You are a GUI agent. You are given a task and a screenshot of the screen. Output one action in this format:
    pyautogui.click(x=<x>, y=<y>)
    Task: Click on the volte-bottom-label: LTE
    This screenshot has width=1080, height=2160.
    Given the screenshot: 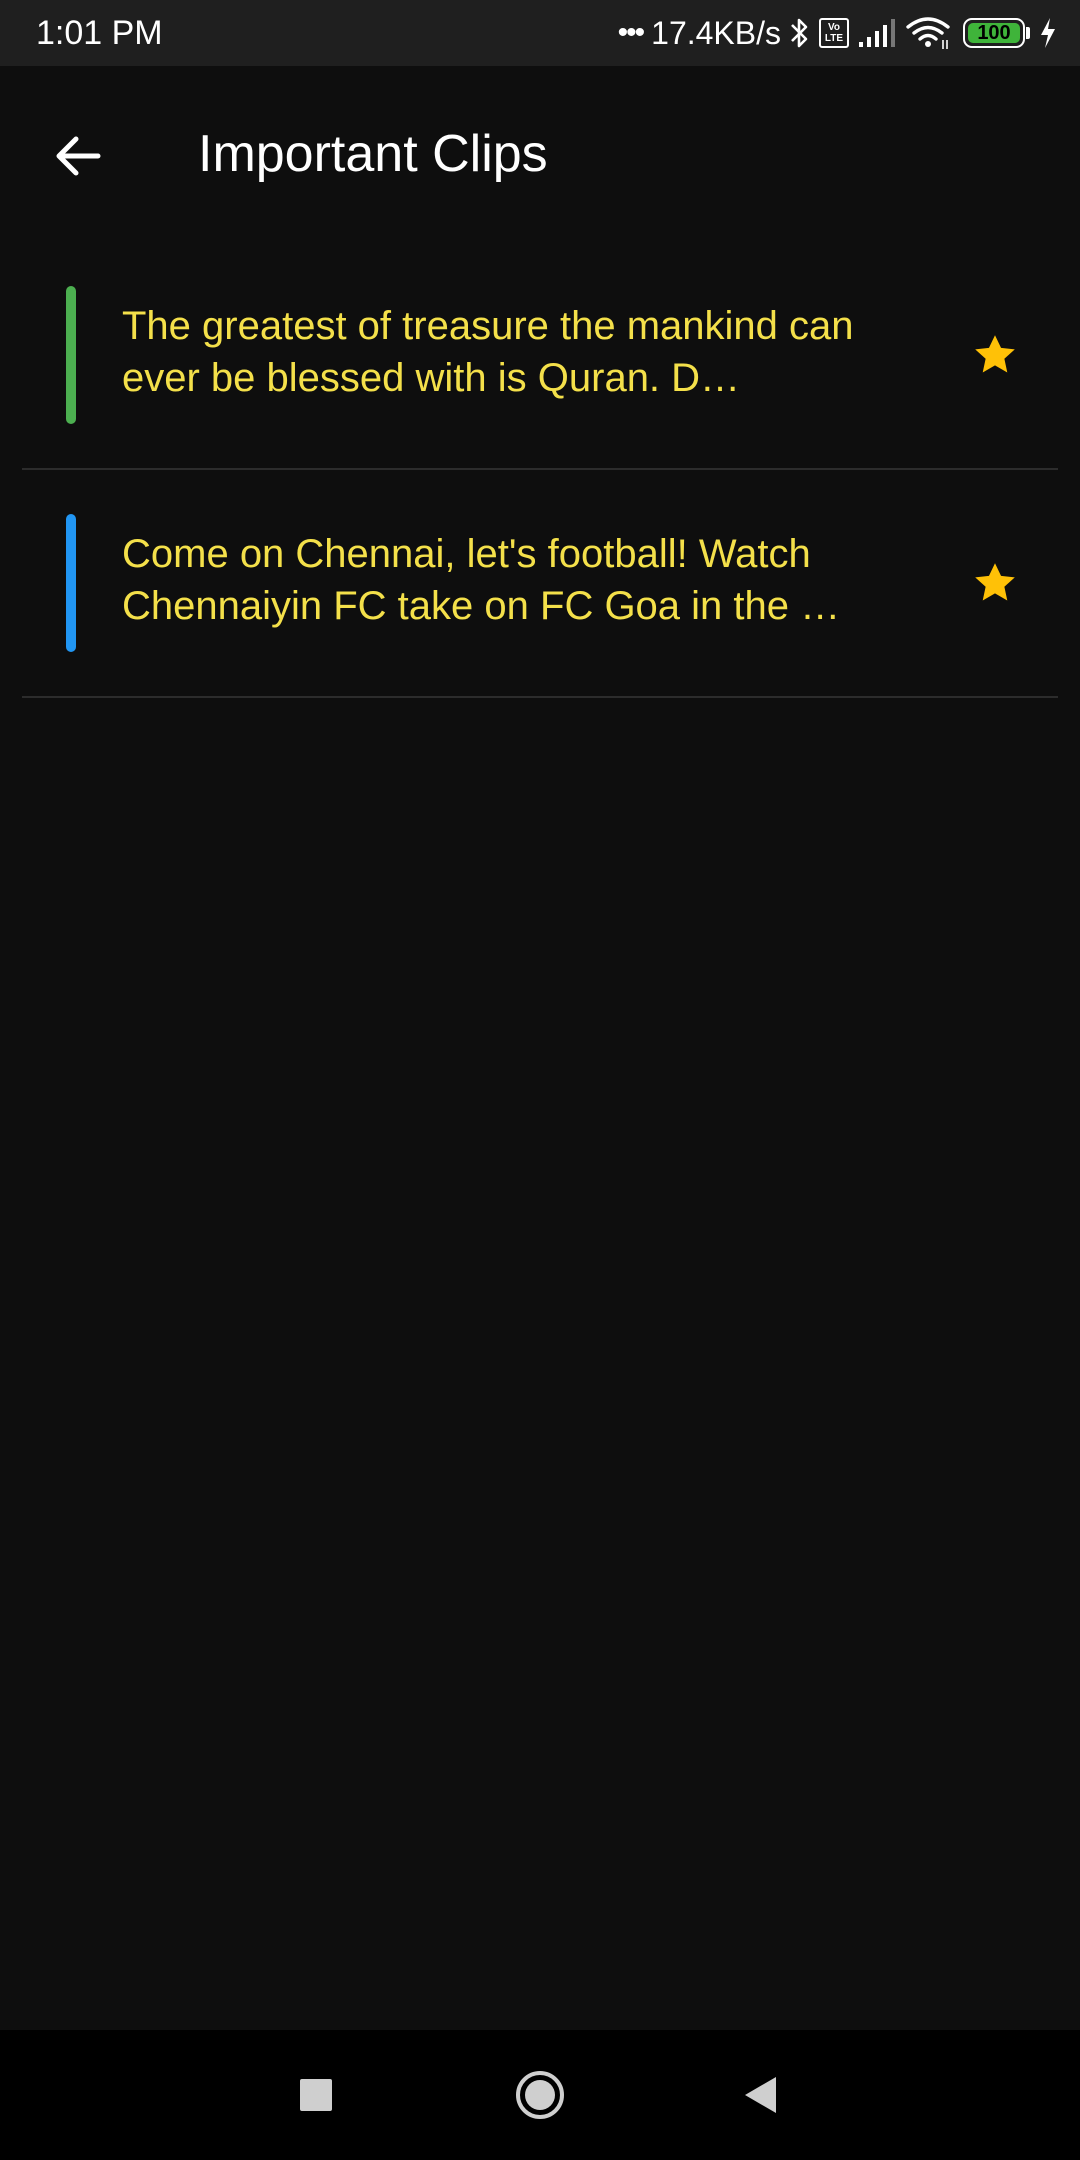 What is the action you would take?
    pyautogui.click(x=834, y=38)
    